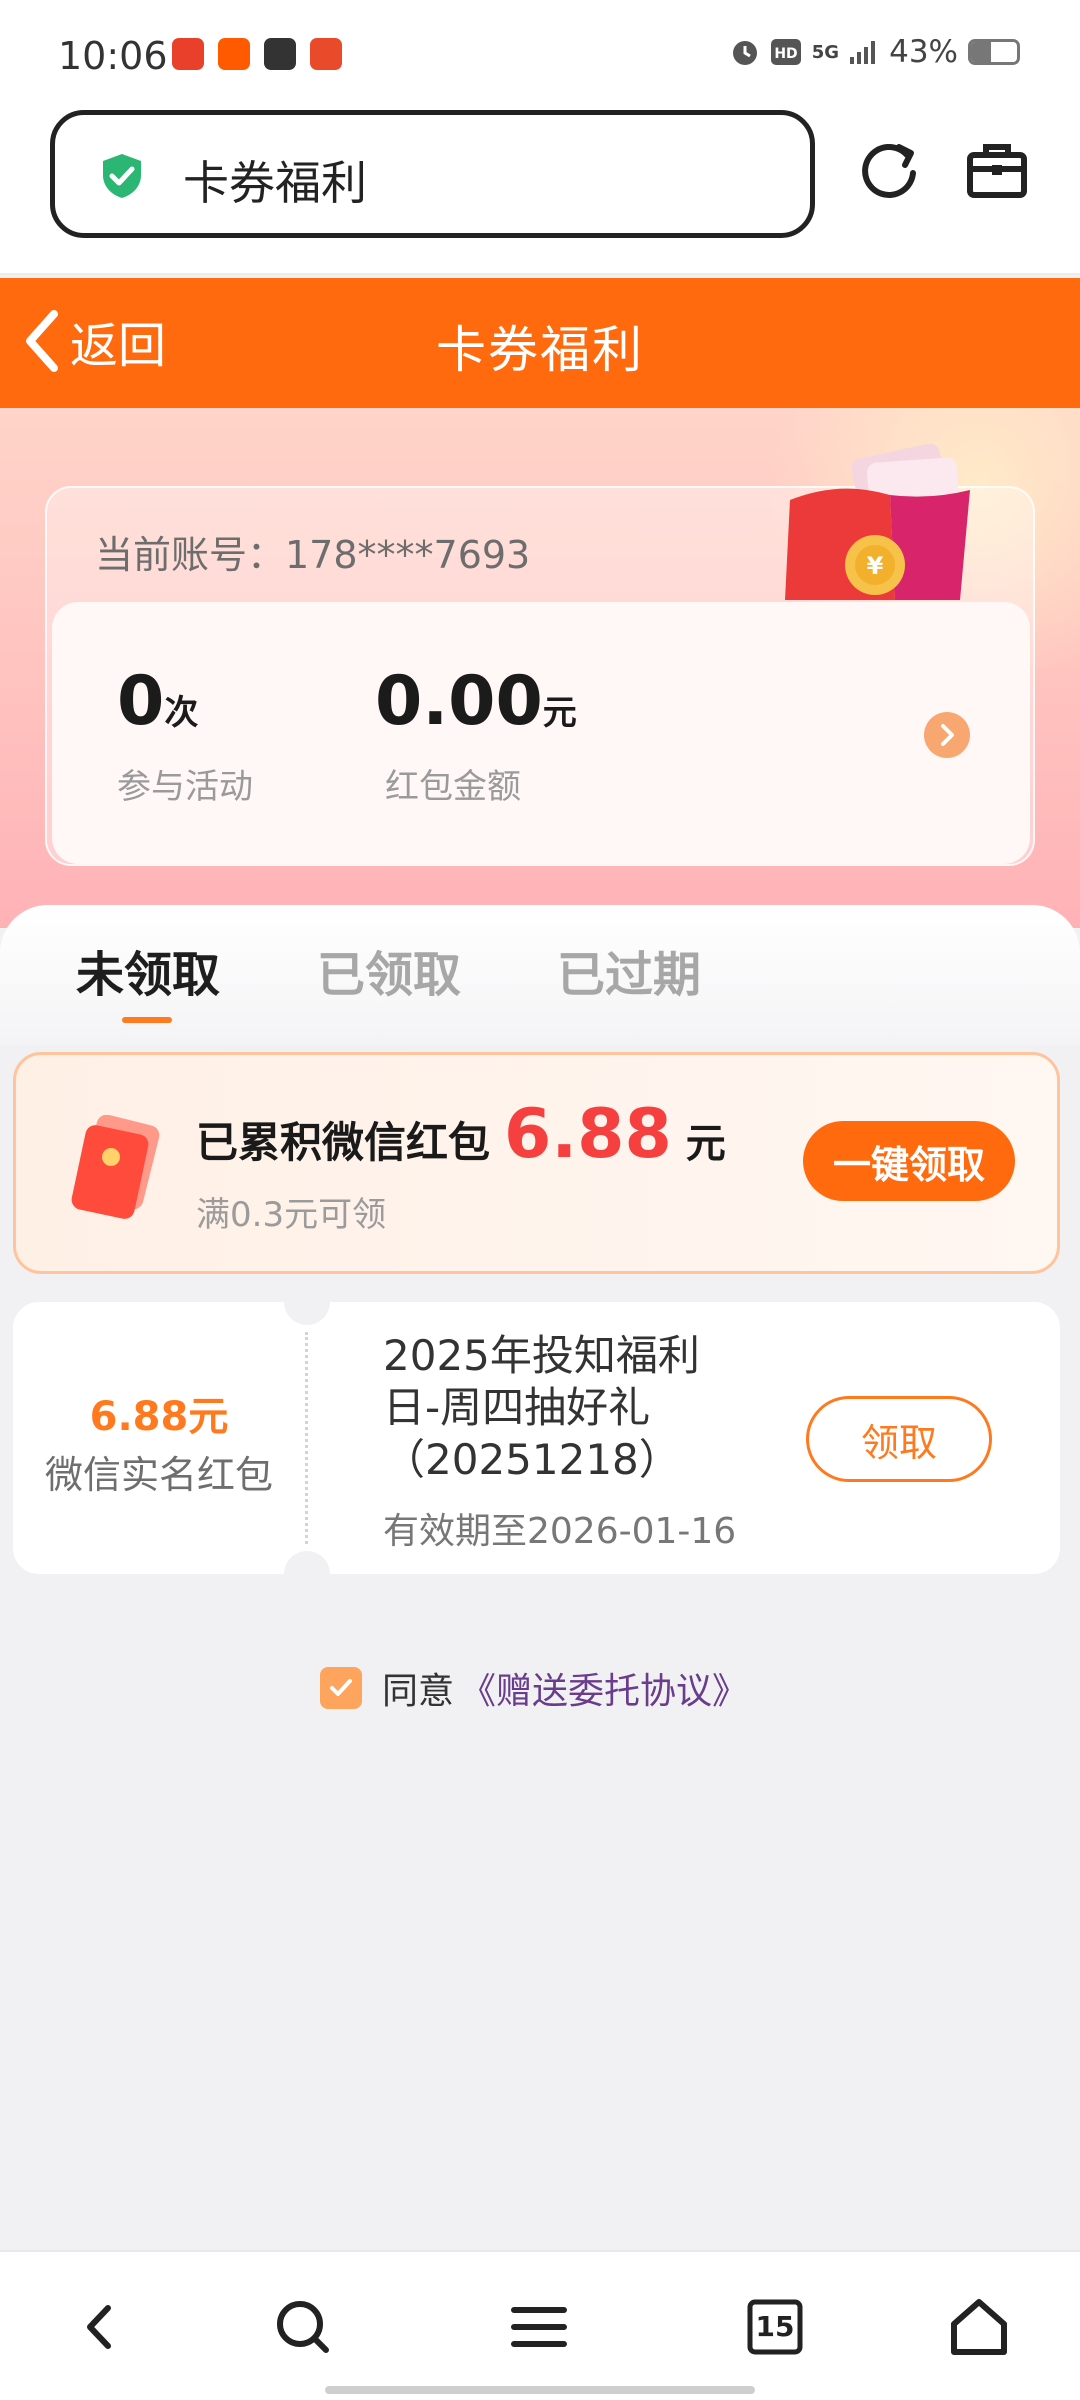  Describe the element at coordinates (540, 350) in the screenshot. I see `page-title: 卡券福利` at that location.